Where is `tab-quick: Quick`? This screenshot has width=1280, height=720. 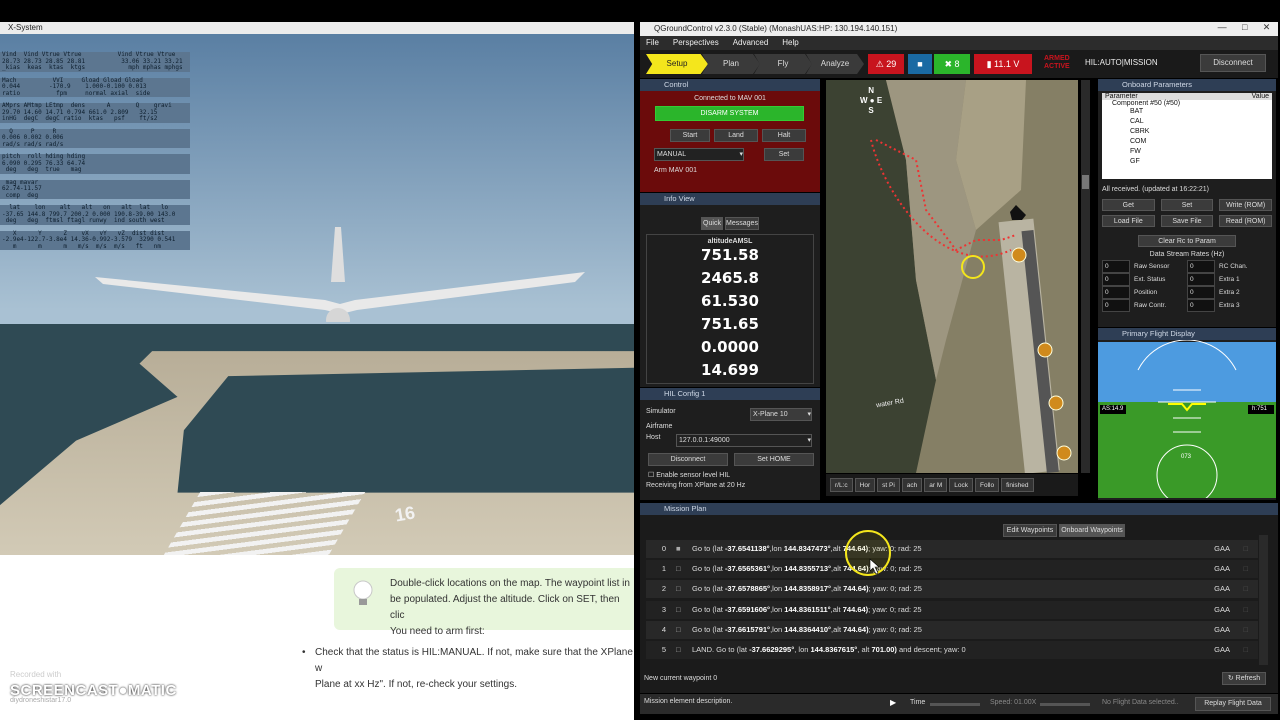 tab-quick: Quick is located at coordinates (712, 223).